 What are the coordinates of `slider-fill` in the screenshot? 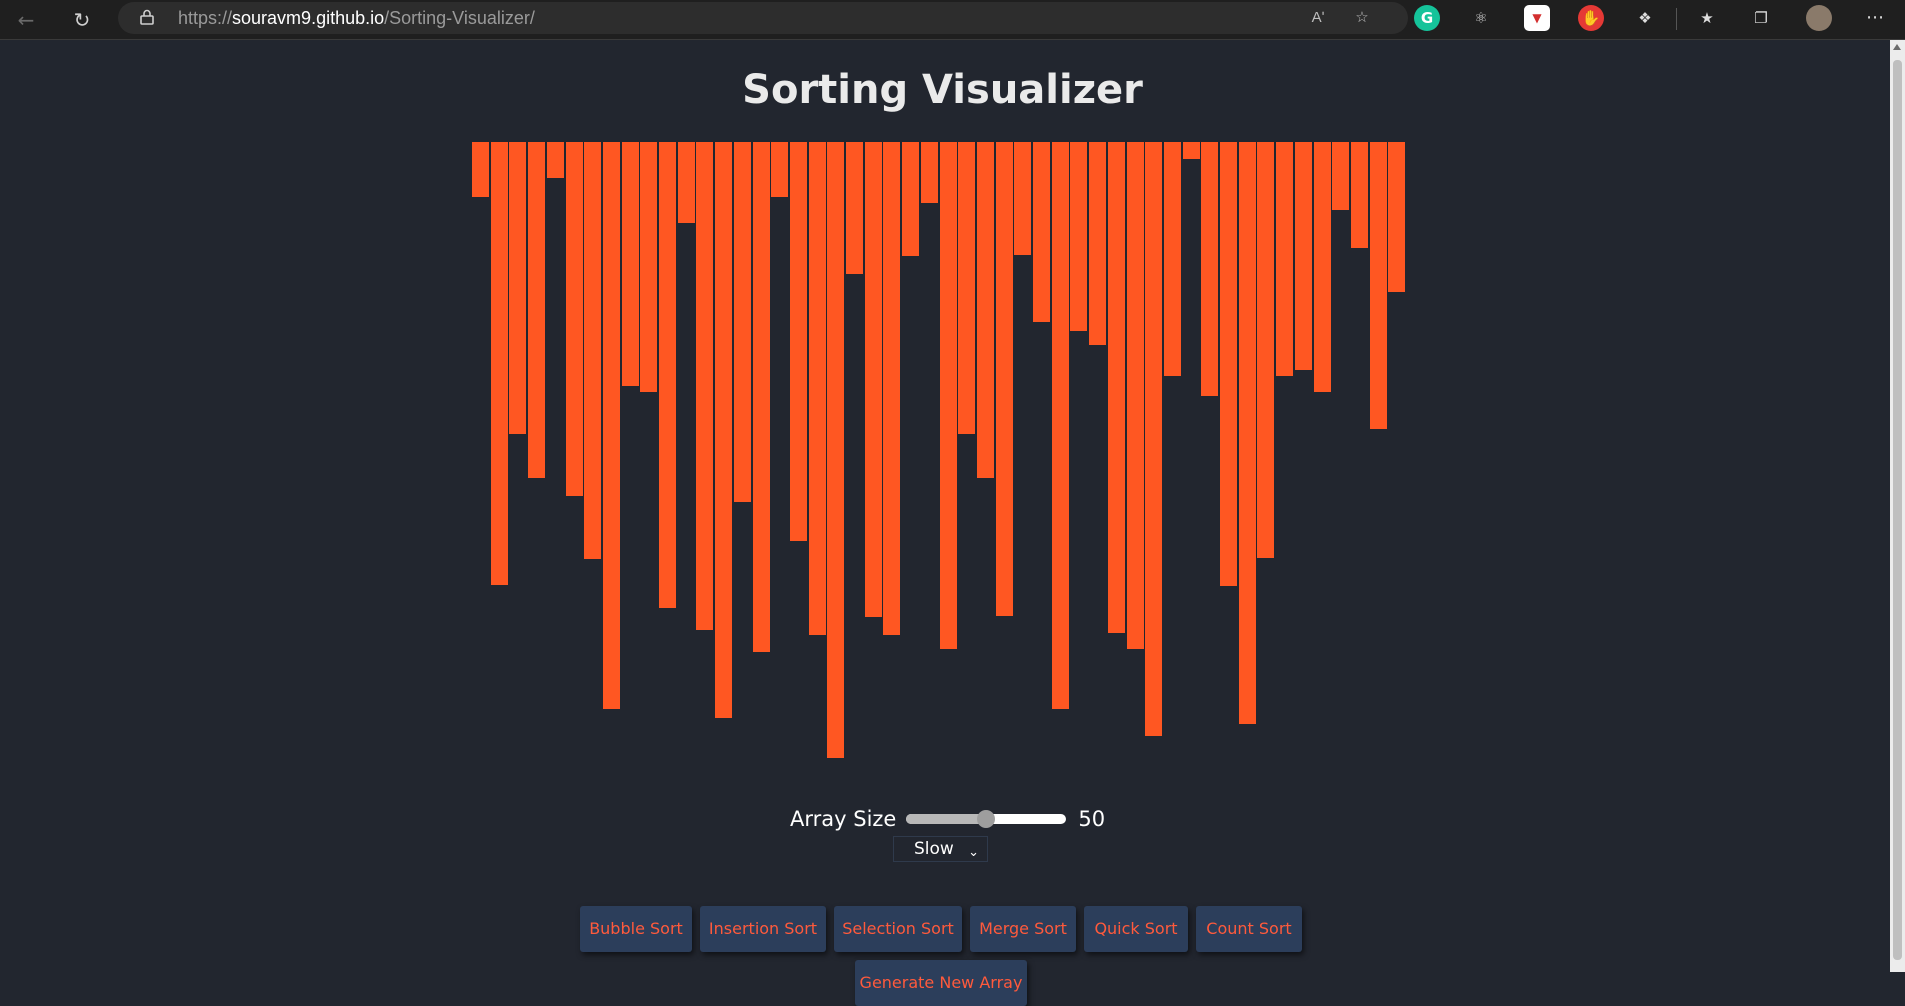 It's located at (946, 819).